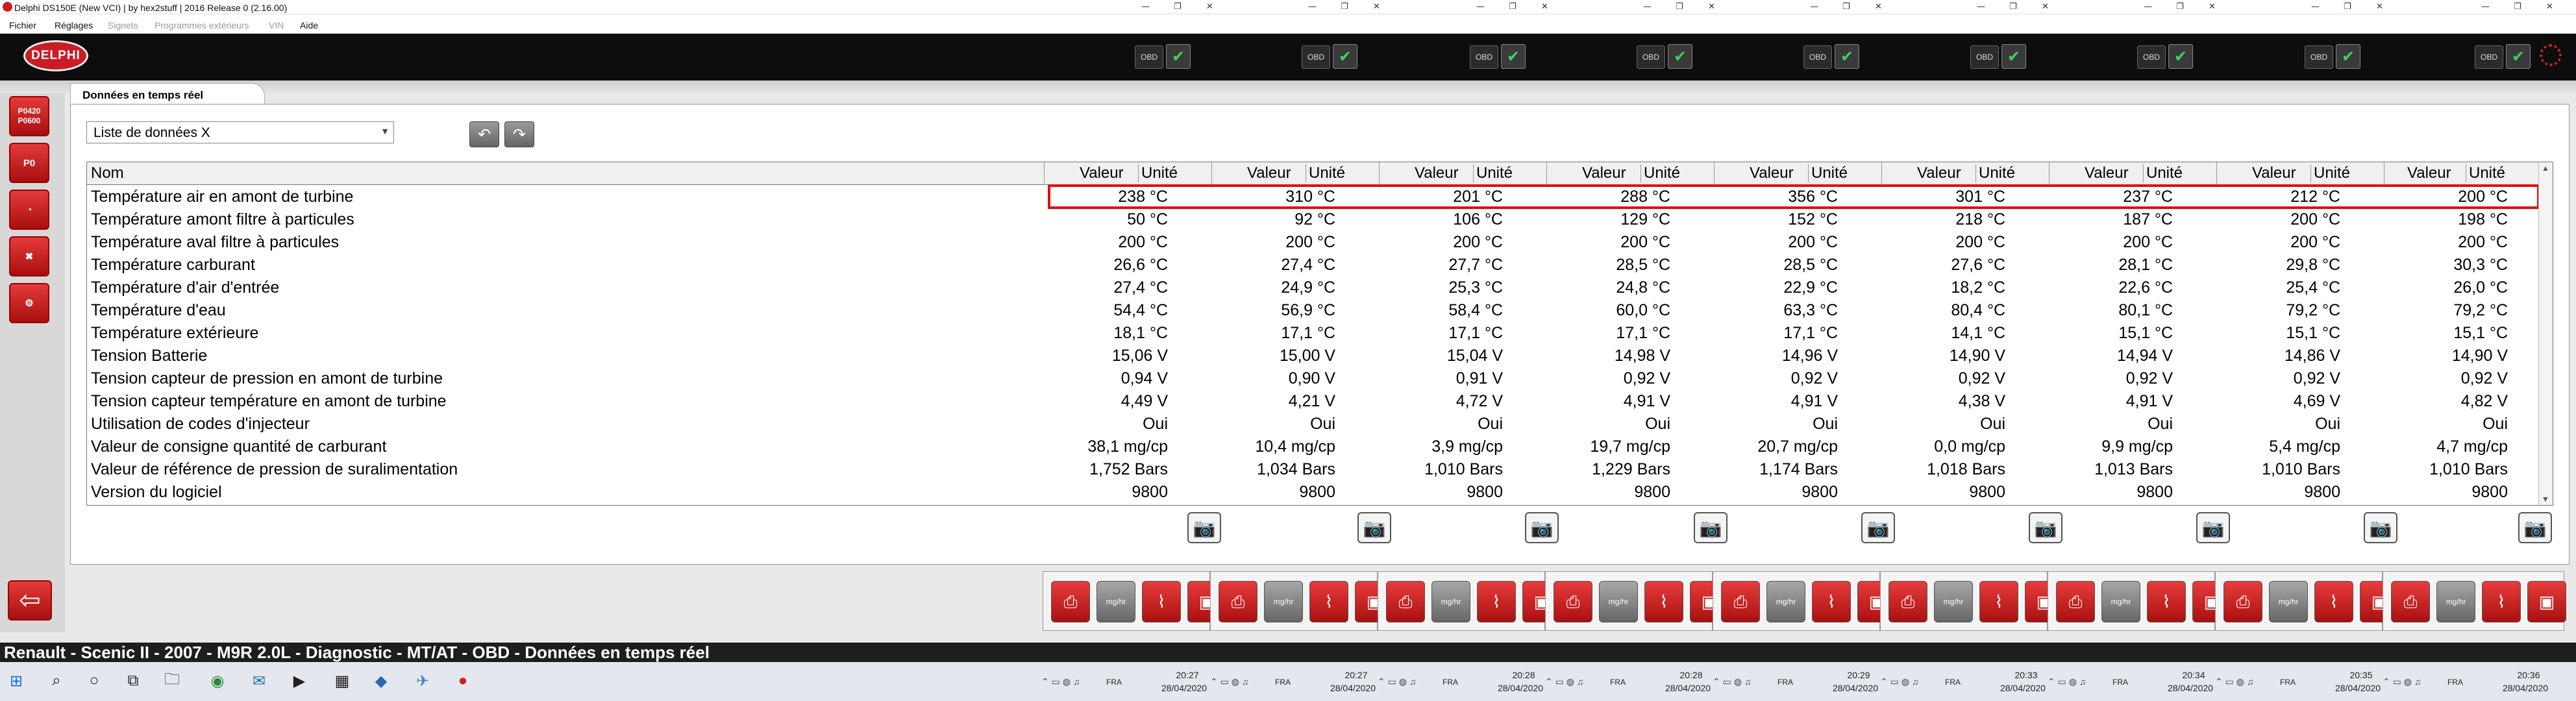 The image size is (2576, 701). Describe the element at coordinates (2193, 675) in the screenshot. I see `clock-time: 20:34` at that location.